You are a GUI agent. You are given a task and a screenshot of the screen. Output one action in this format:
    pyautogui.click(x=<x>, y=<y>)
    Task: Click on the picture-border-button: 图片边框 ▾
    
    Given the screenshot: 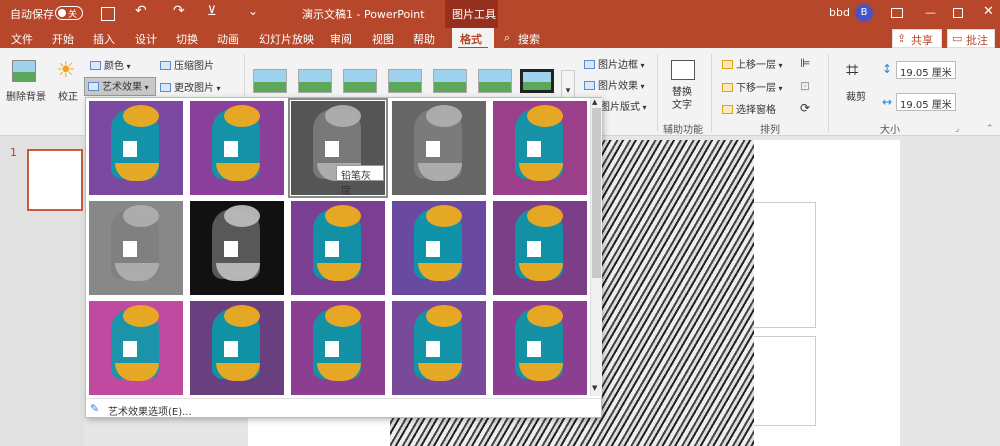 What is the action you would take?
    pyautogui.click(x=619, y=64)
    